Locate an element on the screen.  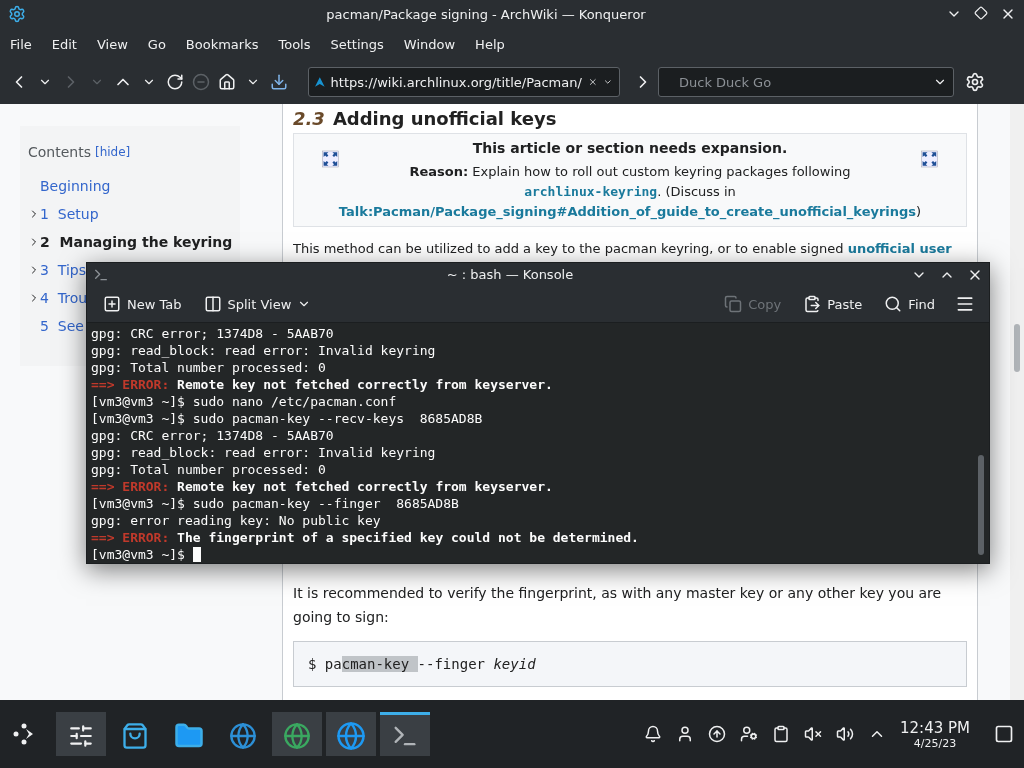
columns-icon is located at coordinates (212, 304).